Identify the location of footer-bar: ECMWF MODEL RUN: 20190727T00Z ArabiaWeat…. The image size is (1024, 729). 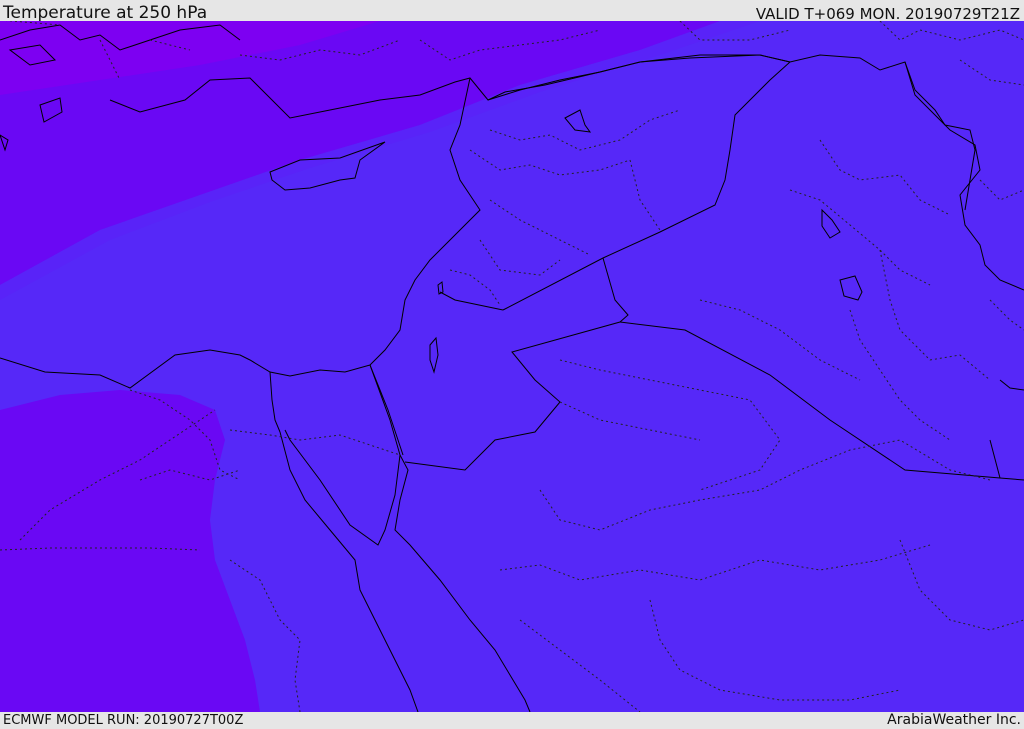
(512, 720).